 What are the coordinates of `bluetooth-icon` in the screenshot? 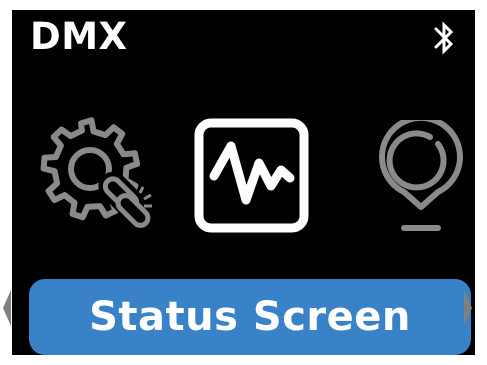 It's located at (444, 38).